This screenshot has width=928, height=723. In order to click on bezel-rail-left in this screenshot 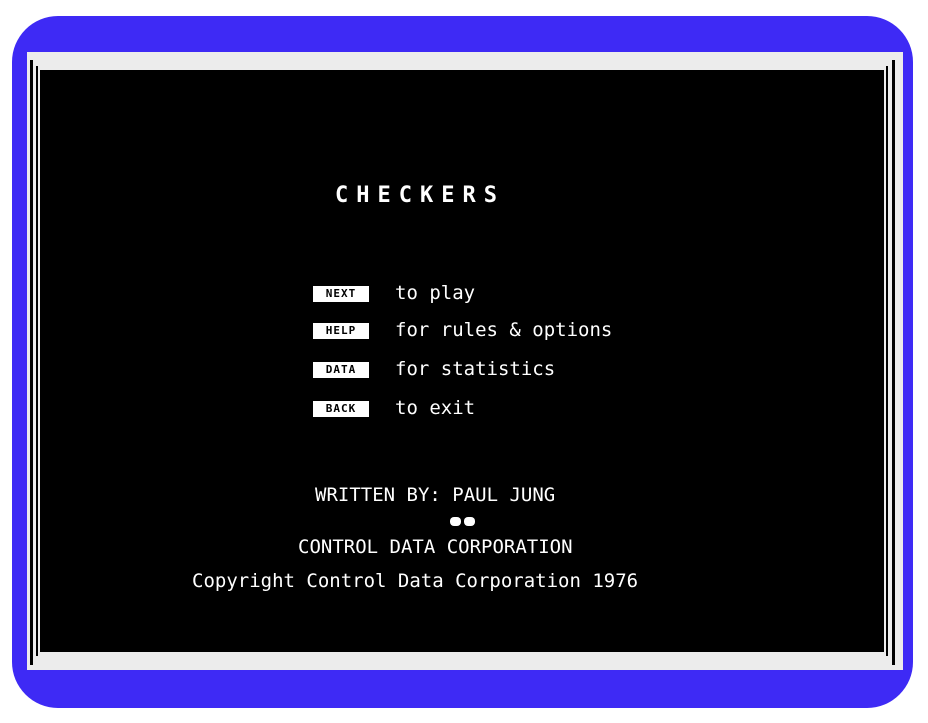, I will do `click(31, 362)`.